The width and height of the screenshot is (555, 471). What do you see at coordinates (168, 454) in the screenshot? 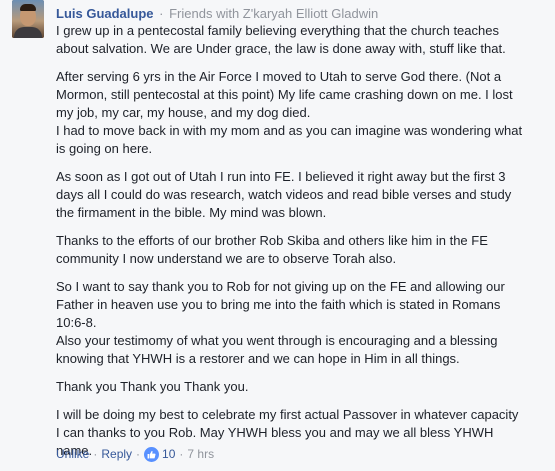
I see `like-count: 10` at bounding box center [168, 454].